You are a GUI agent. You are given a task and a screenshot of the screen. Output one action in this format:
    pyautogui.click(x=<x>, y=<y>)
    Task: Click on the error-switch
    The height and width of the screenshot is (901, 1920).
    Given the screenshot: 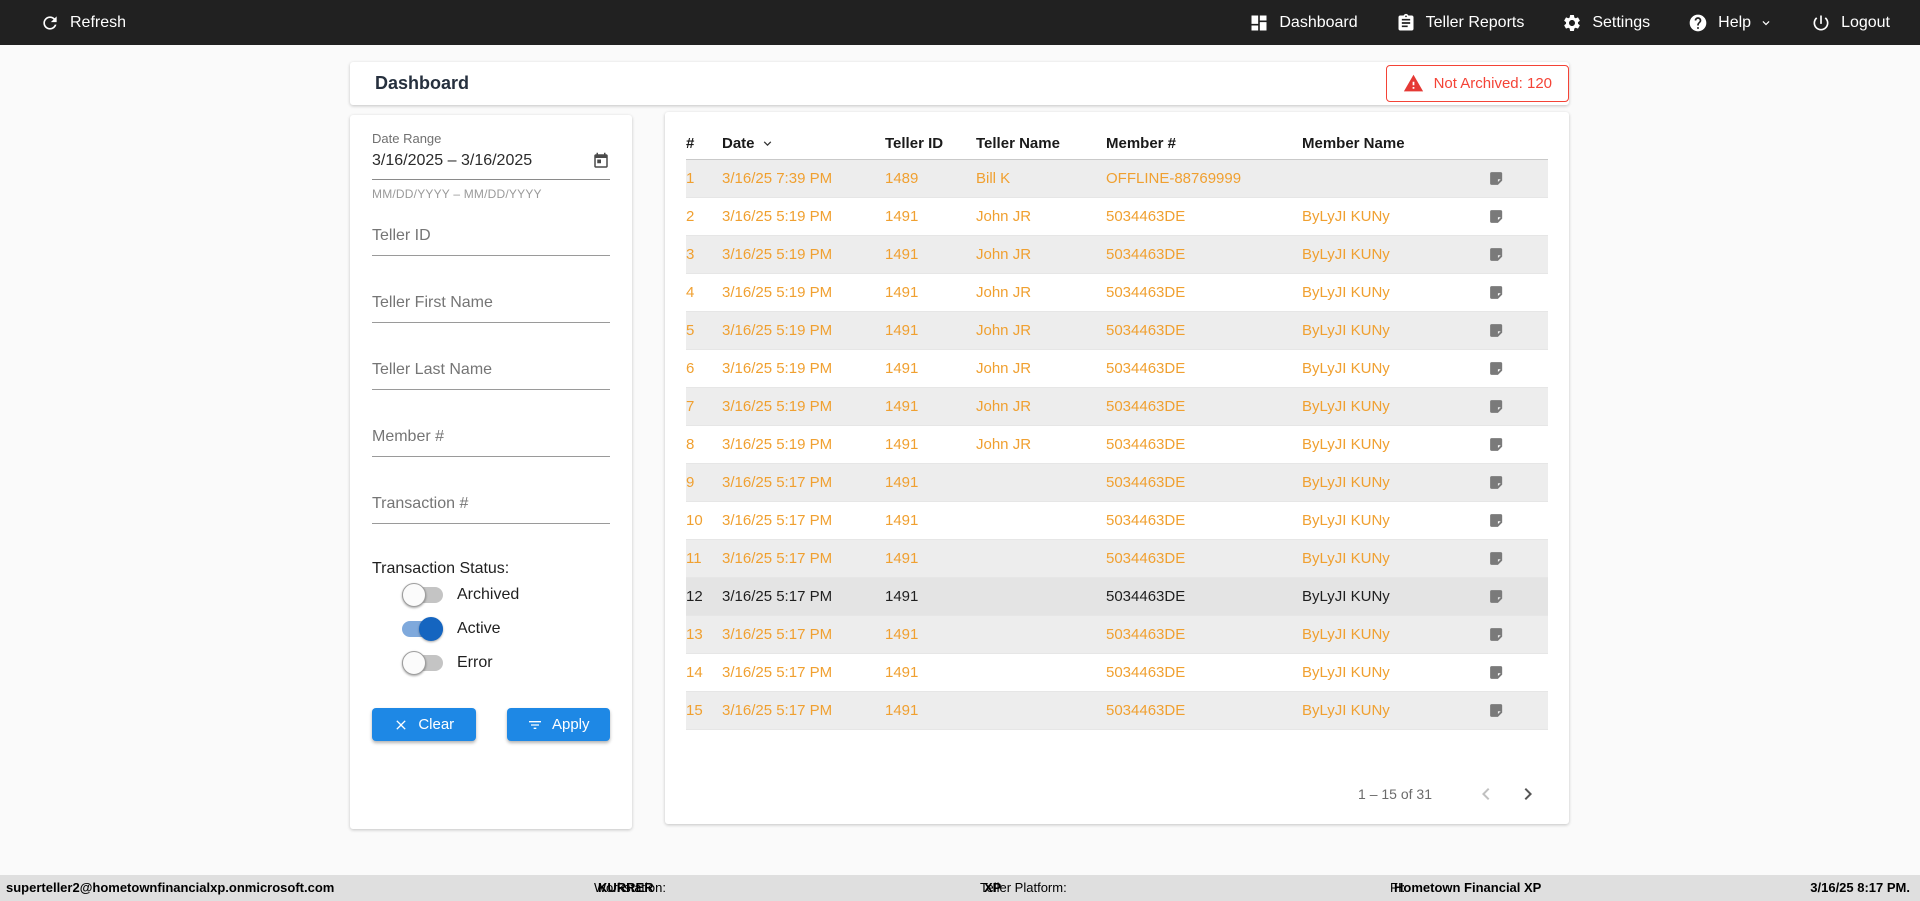 What is the action you would take?
    pyautogui.click(x=422, y=663)
    